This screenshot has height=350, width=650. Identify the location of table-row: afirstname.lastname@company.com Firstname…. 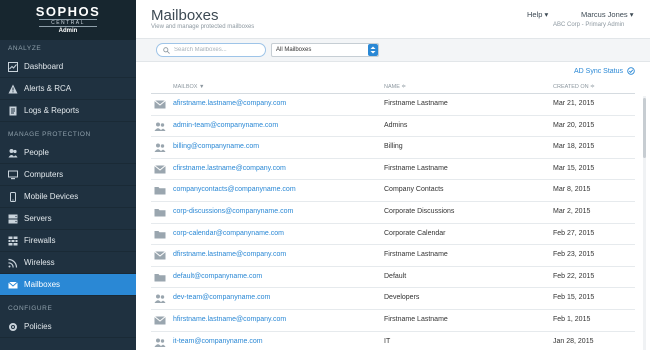
(393, 105).